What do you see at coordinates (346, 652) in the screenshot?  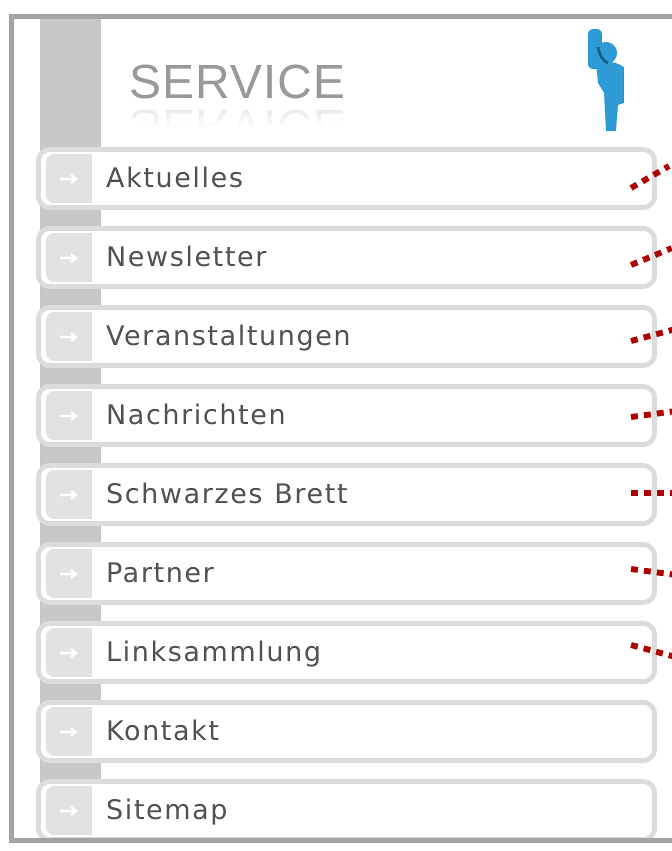 I see `menu-item: Linksammlung` at bounding box center [346, 652].